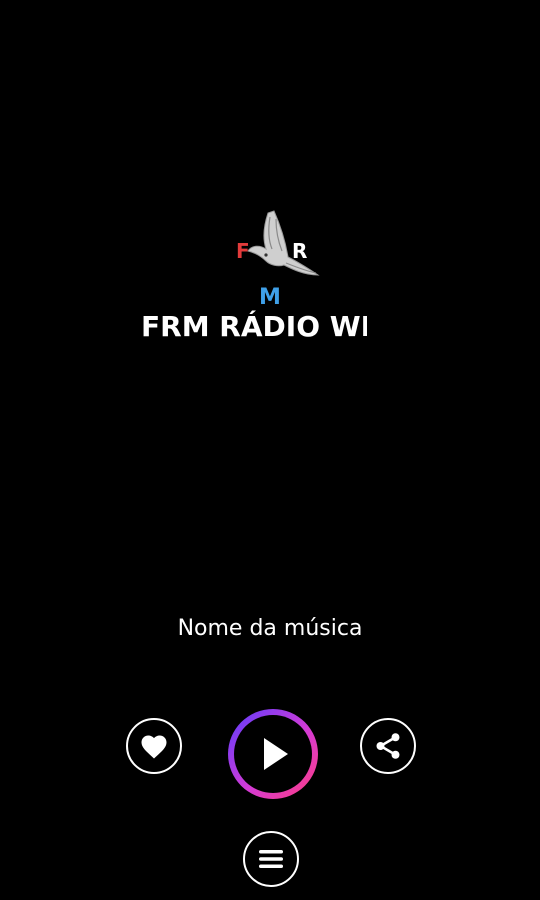  Describe the element at coordinates (299, 251) in the screenshot. I see `logo-letter-r: R` at that location.